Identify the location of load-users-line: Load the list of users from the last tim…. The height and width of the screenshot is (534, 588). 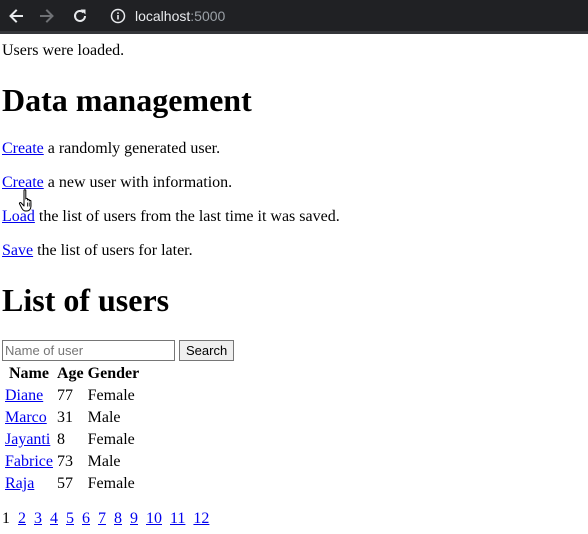
(171, 217).